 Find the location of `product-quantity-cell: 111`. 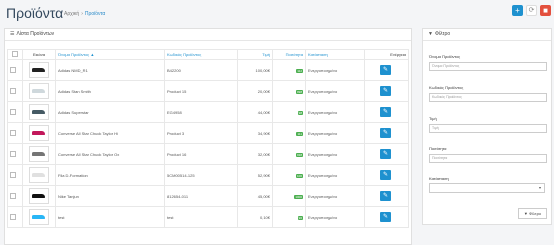

product-quantity-cell: 111 is located at coordinates (289, 133).